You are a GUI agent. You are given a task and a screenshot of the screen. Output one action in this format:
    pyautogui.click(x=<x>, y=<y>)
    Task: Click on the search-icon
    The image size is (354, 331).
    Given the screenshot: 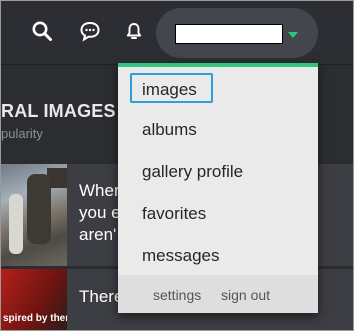 What is the action you would take?
    pyautogui.click(x=42, y=31)
    